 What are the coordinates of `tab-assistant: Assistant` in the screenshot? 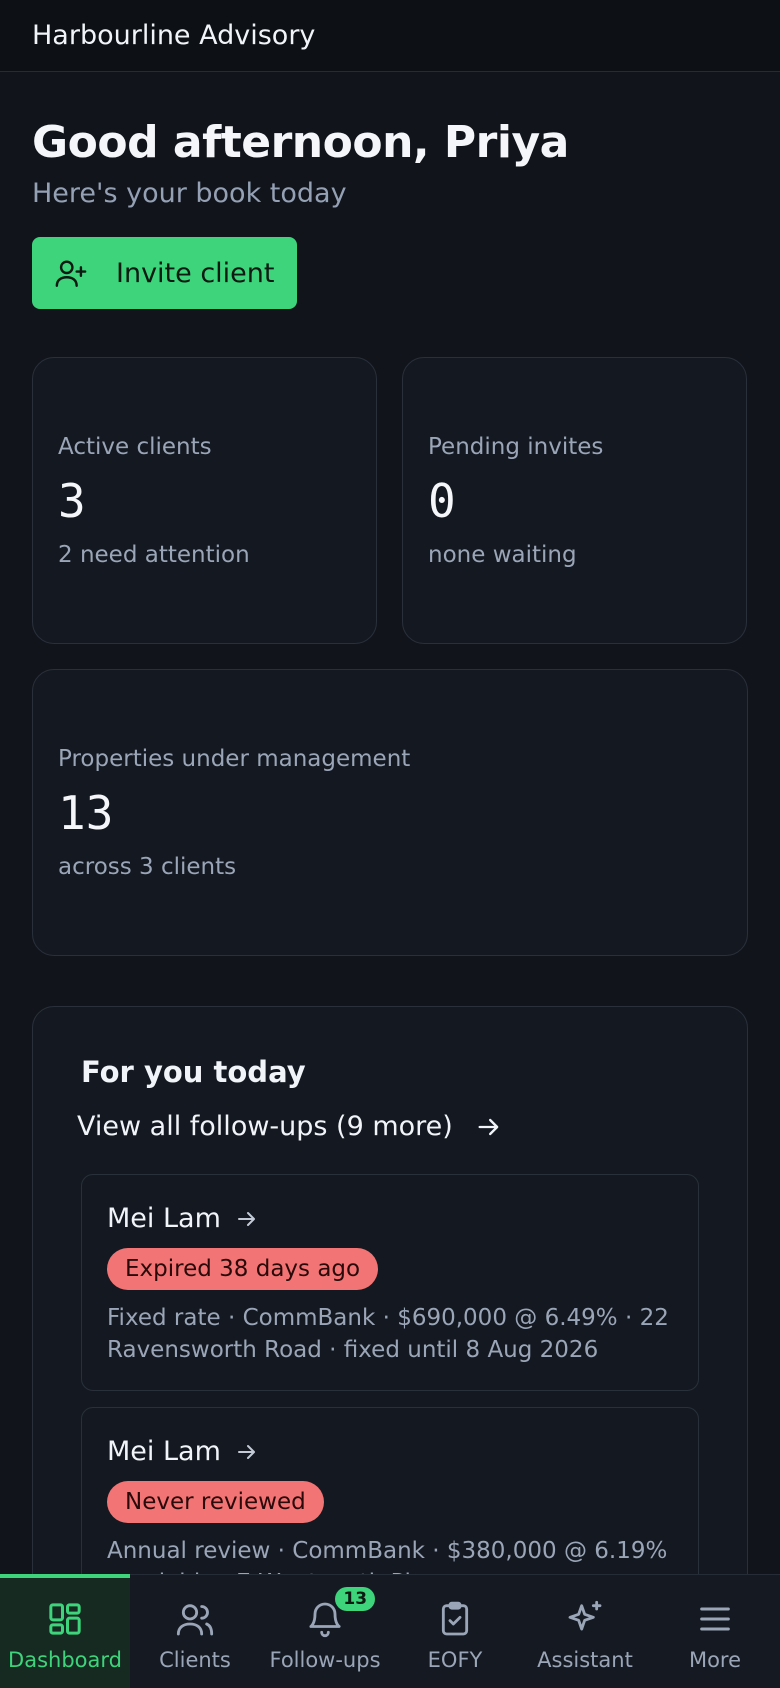 It's located at (585, 1631).